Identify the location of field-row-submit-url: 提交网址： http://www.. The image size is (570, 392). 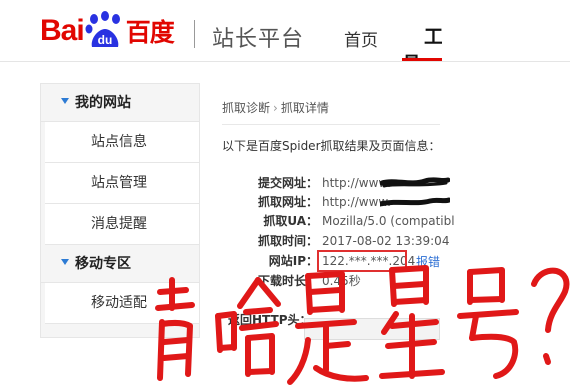
(285, 183).